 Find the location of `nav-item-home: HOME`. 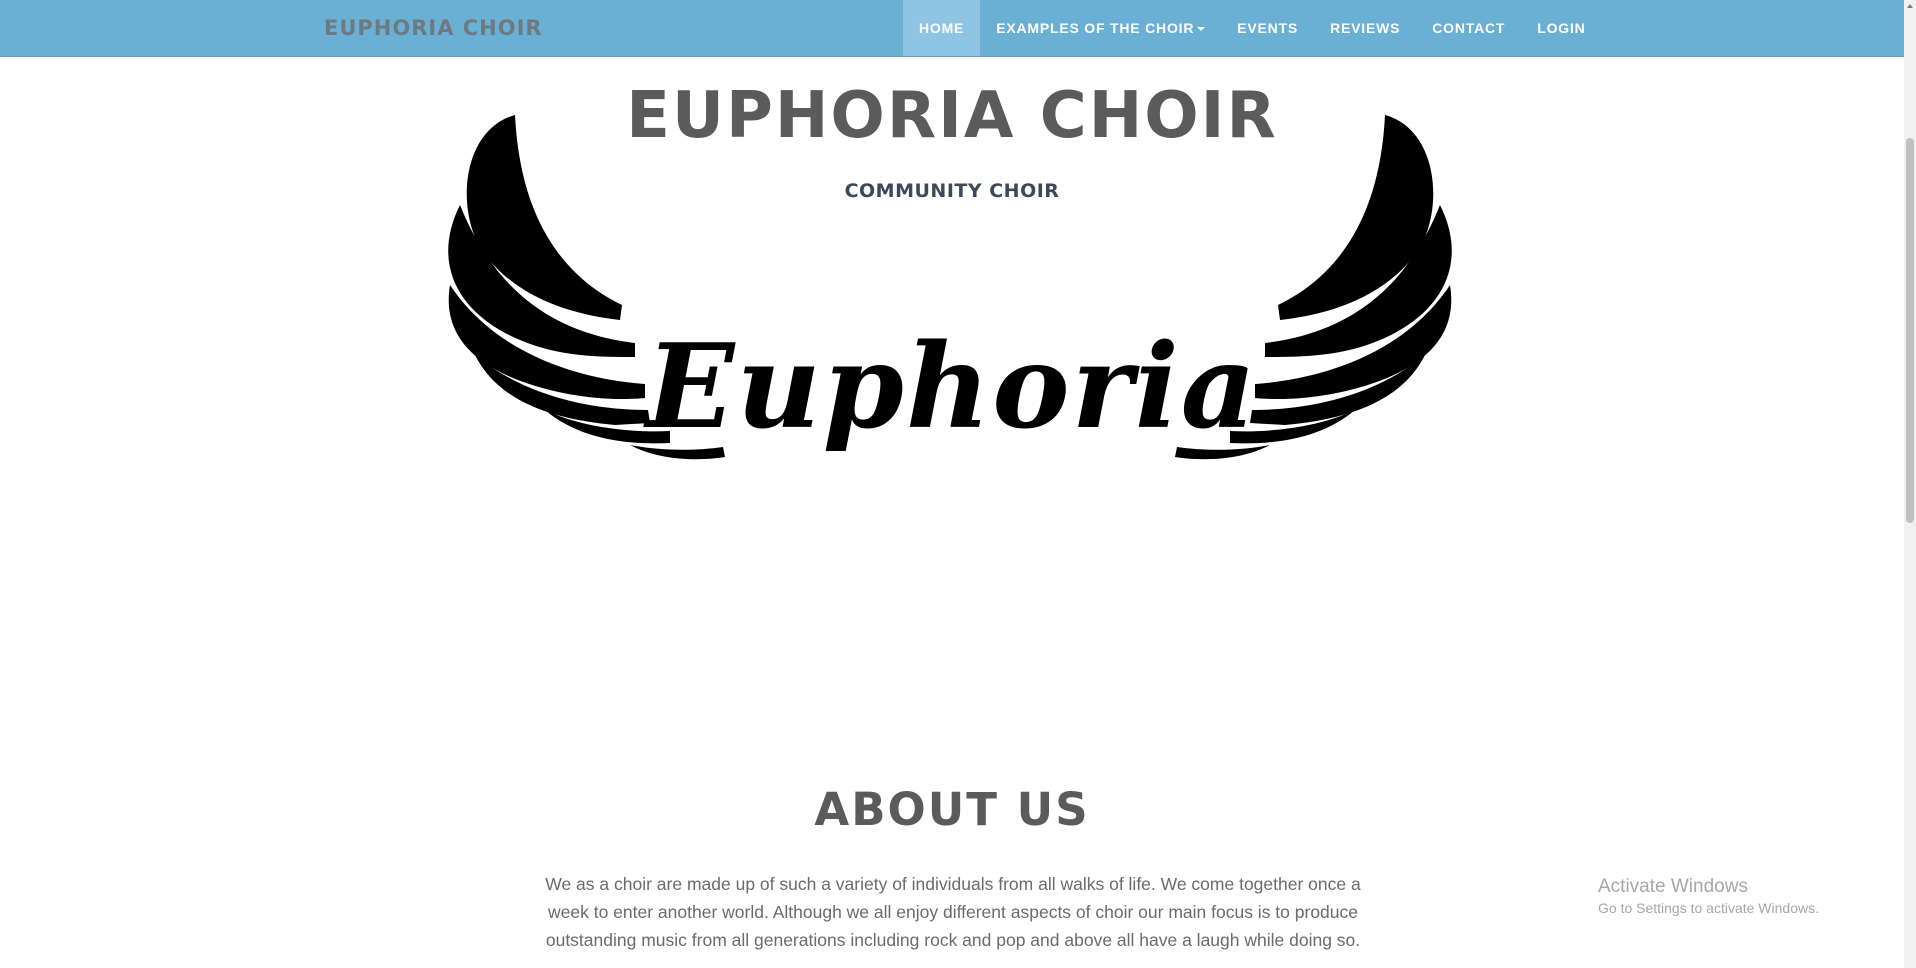

nav-item-home: HOME is located at coordinates (942, 28).